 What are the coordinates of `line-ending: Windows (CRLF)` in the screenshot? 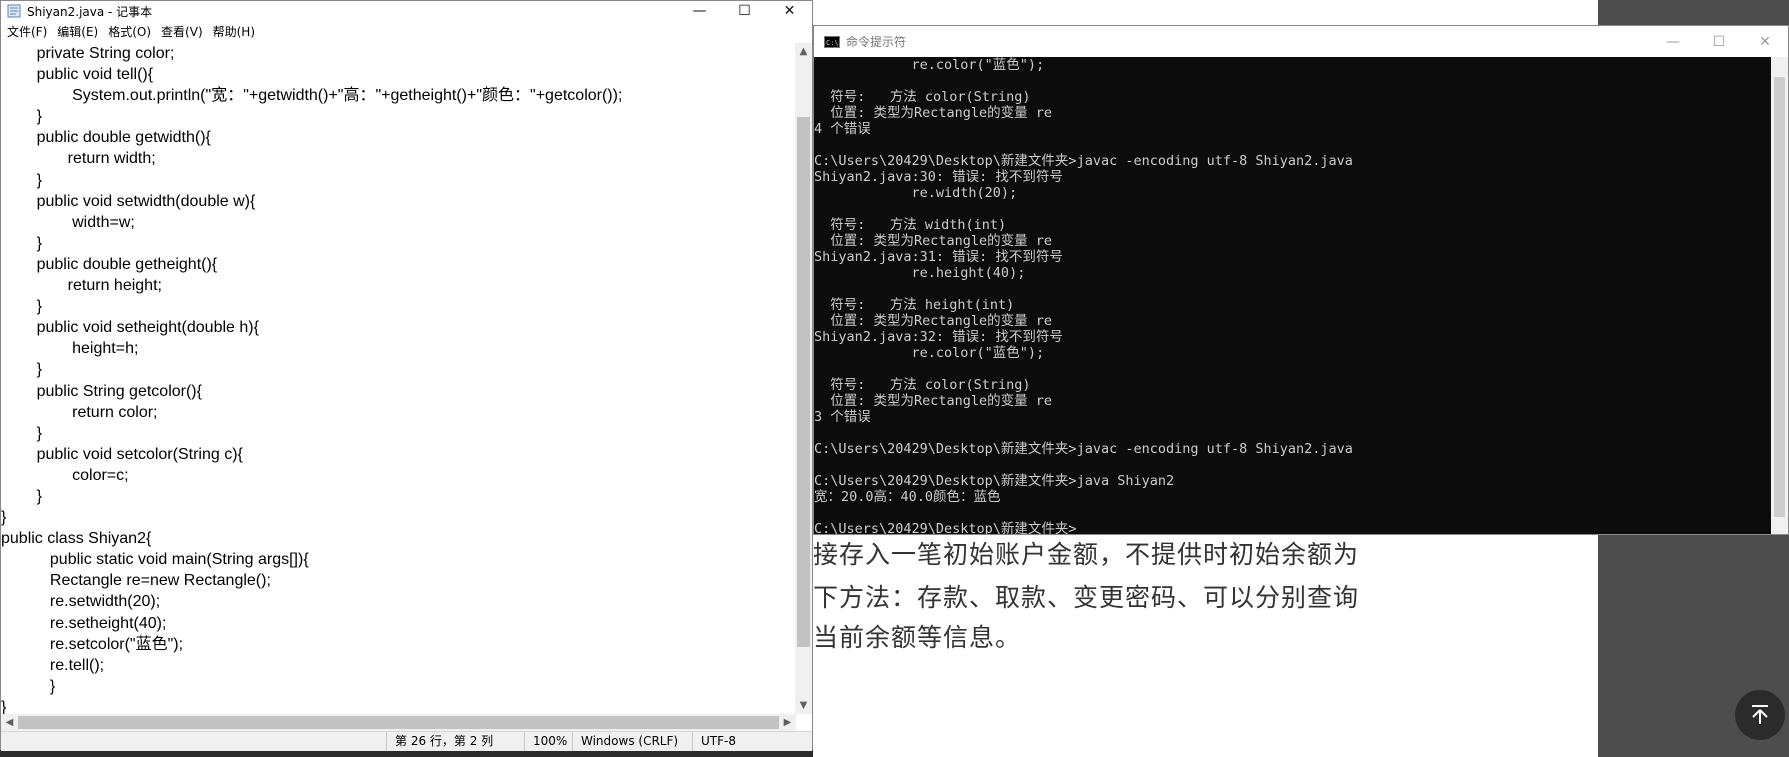 It's located at (626, 741).